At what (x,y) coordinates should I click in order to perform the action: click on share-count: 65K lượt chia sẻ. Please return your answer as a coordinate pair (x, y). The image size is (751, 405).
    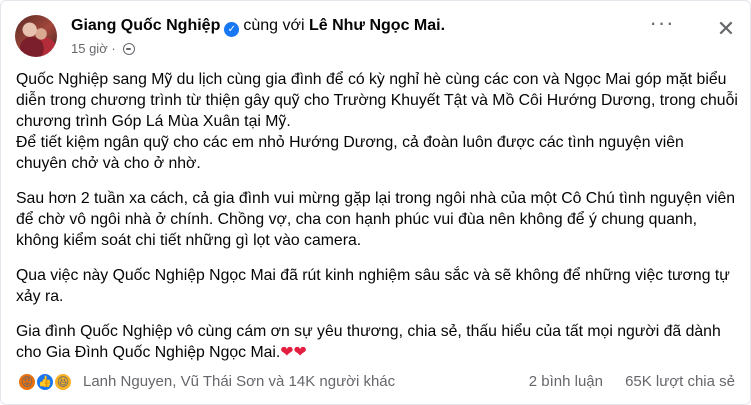
    Looking at the image, I should click on (680, 381).